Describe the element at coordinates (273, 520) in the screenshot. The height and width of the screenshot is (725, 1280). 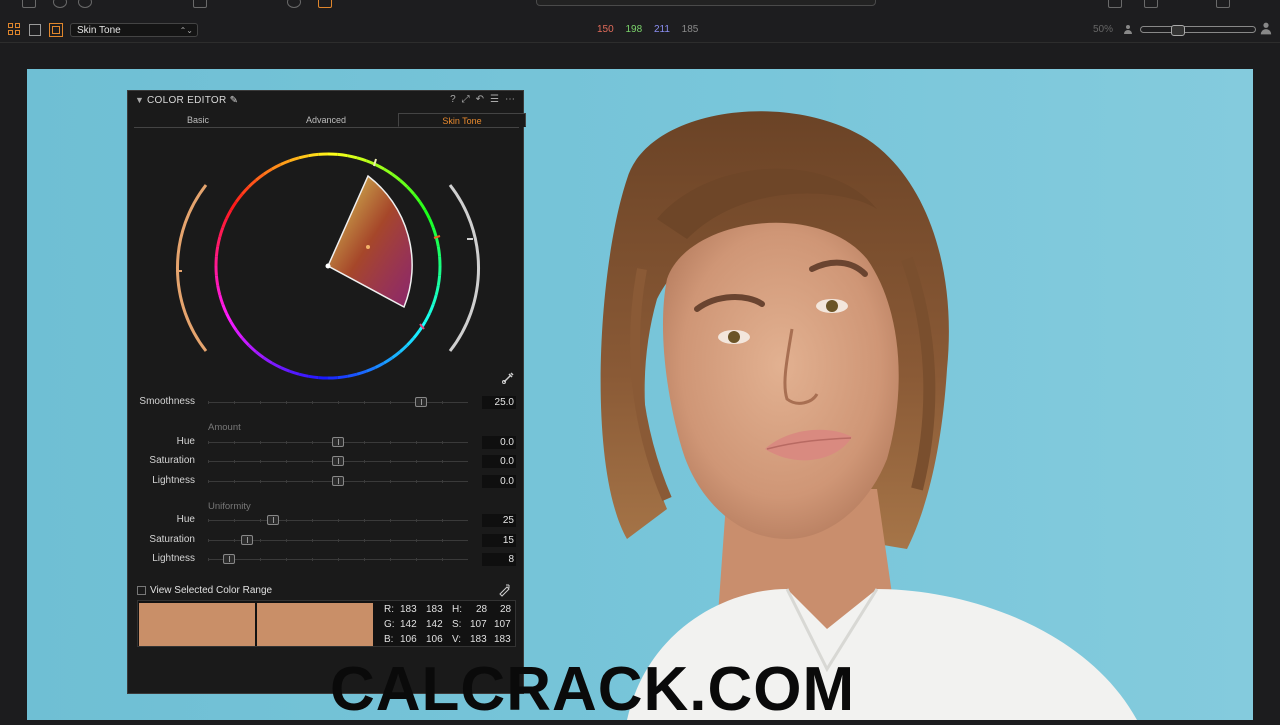
I see `uniformity-hue-slider-knob` at that location.